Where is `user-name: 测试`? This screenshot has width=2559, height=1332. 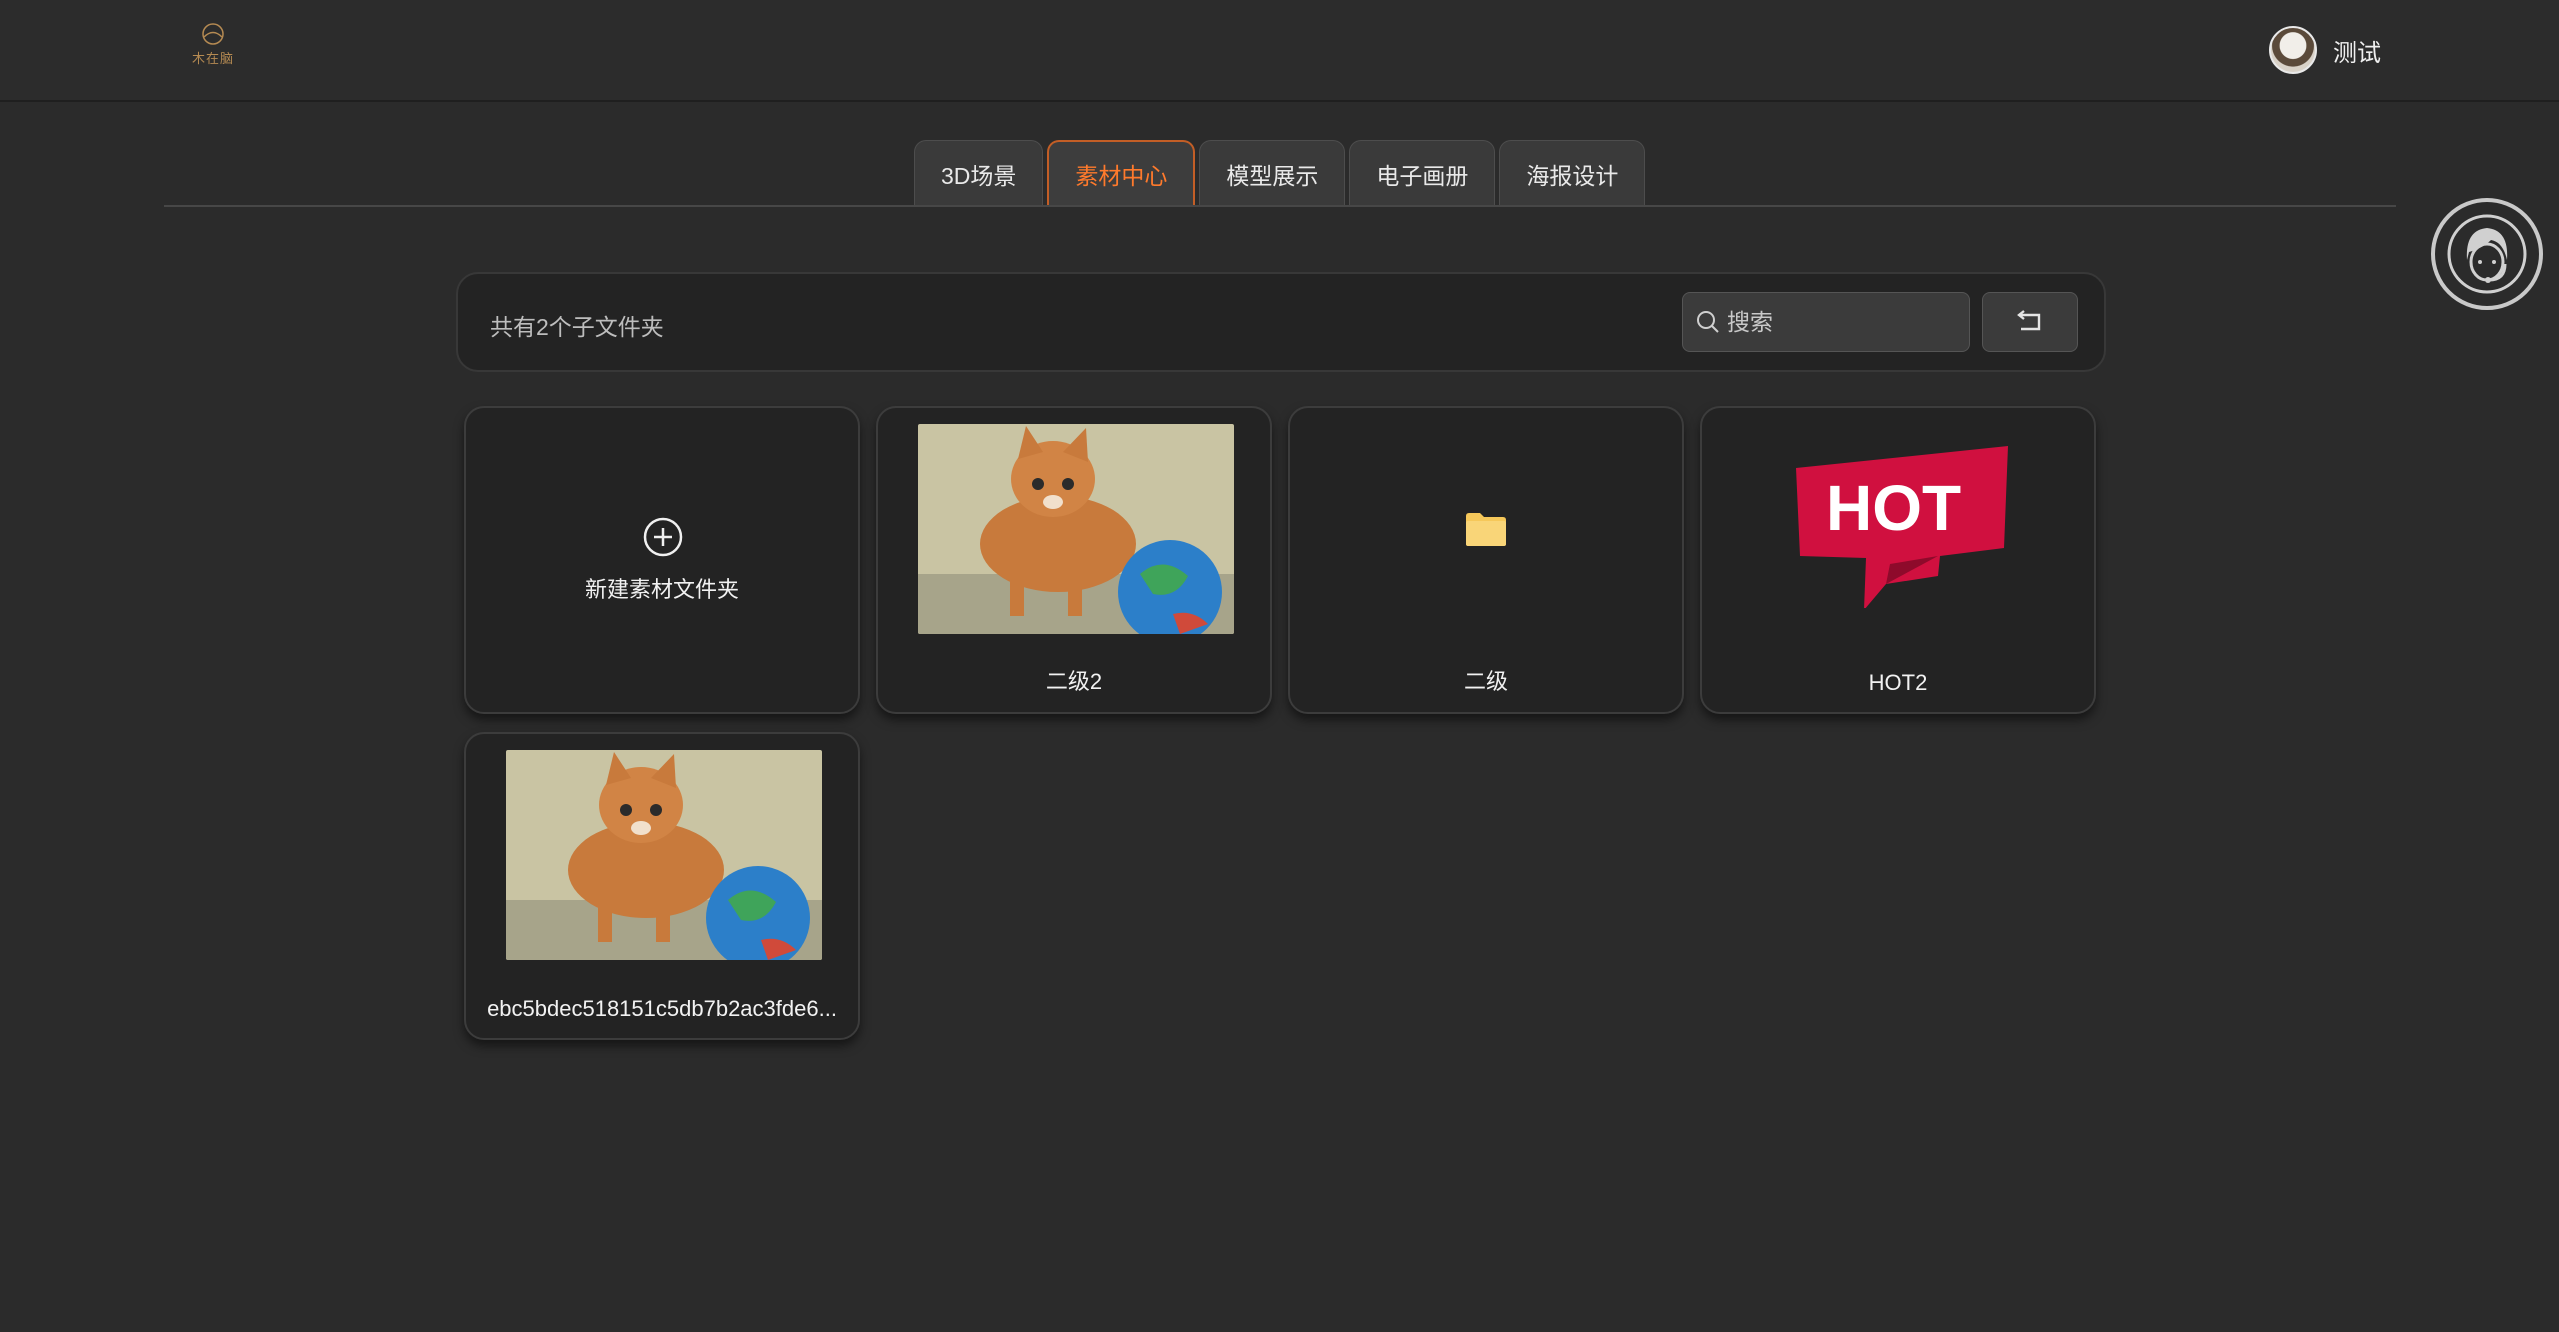
user-name: 测试 is located at coordinates (2357, 50).